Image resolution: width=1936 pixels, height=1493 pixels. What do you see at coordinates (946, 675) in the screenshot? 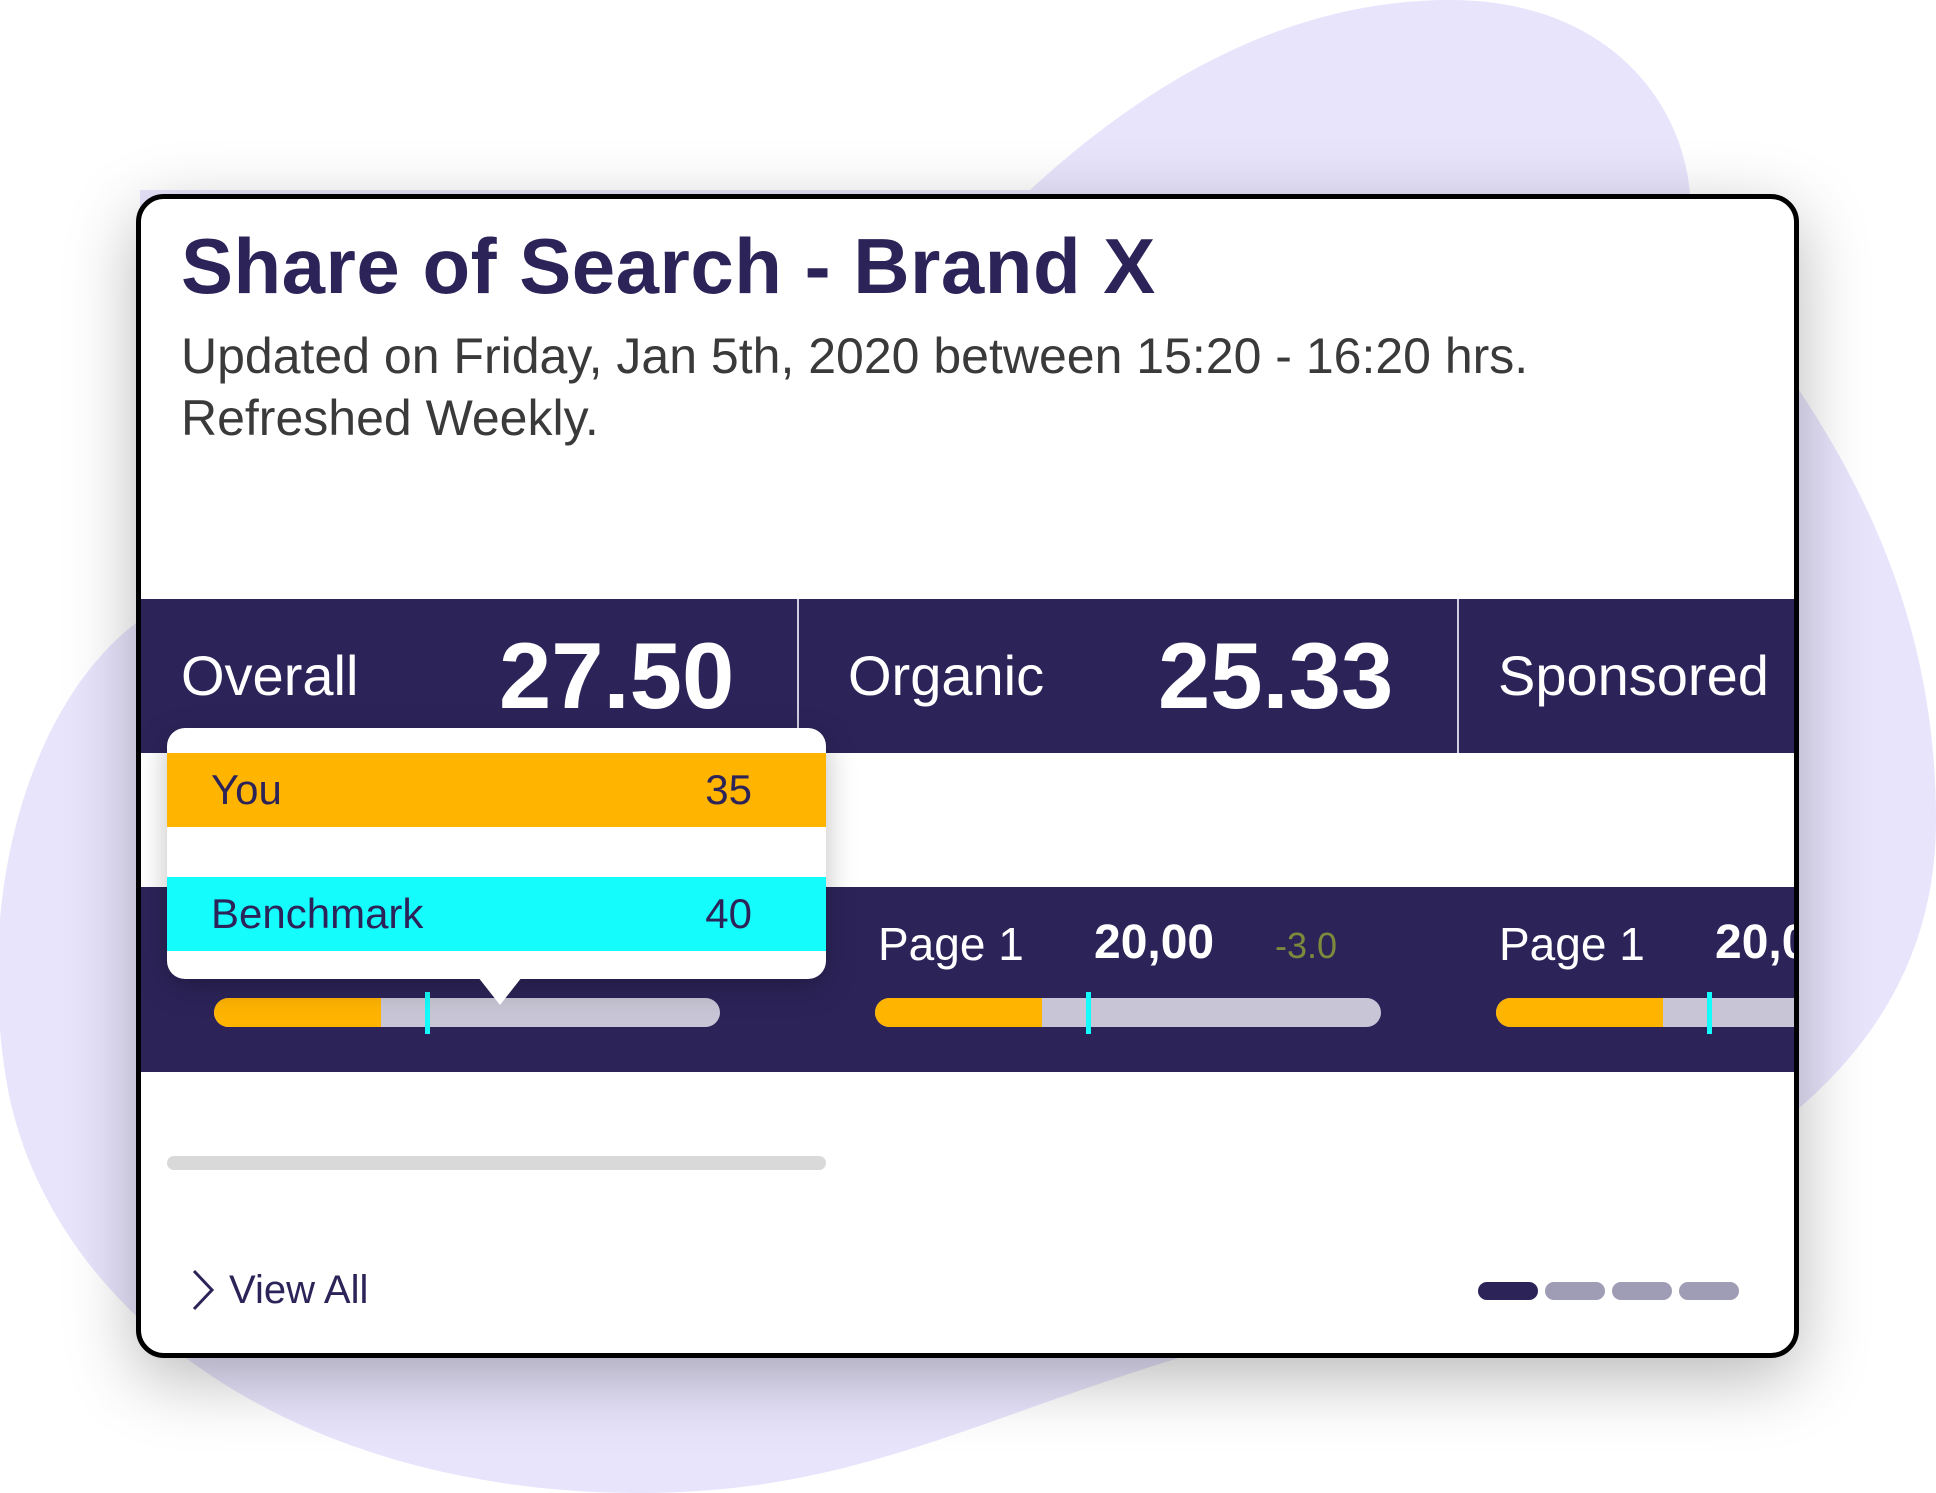
I see `metric-label-organic: Organic` at bounding box center [946, 675].